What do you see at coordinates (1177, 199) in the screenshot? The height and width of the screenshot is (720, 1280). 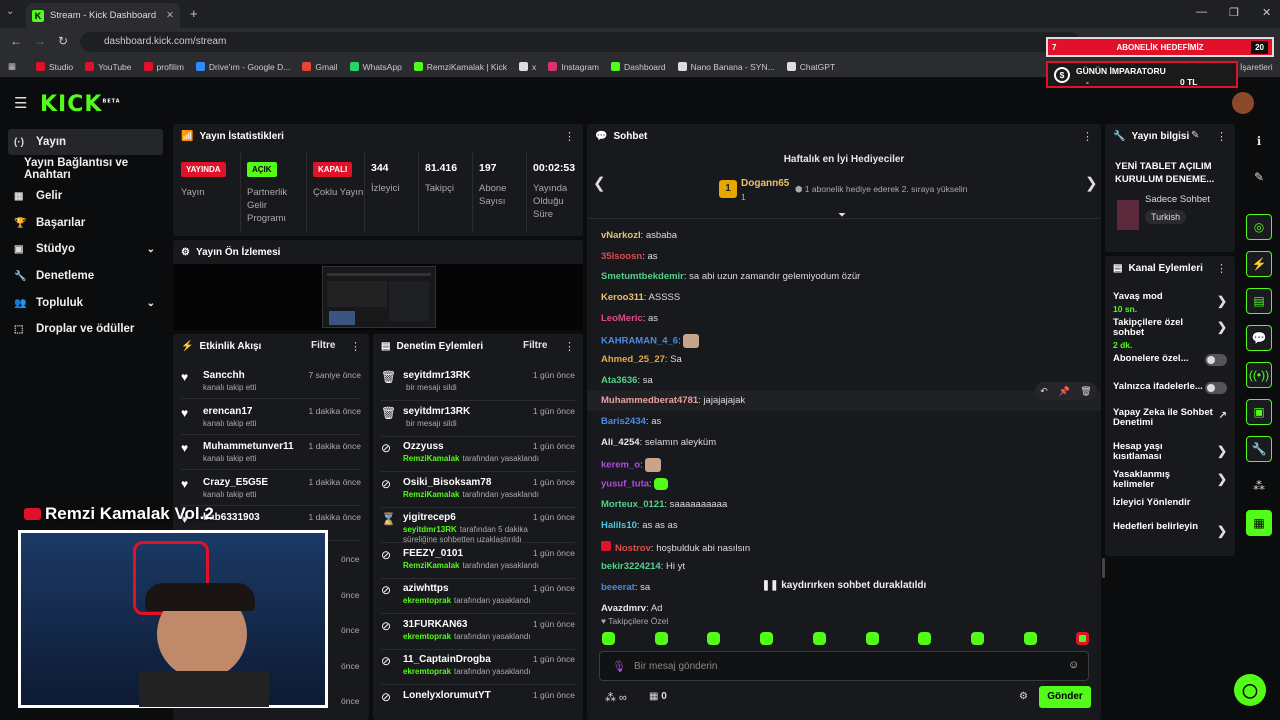 I see `stream-category: Sadece Sohbet` at bounding box center [1177, 199].